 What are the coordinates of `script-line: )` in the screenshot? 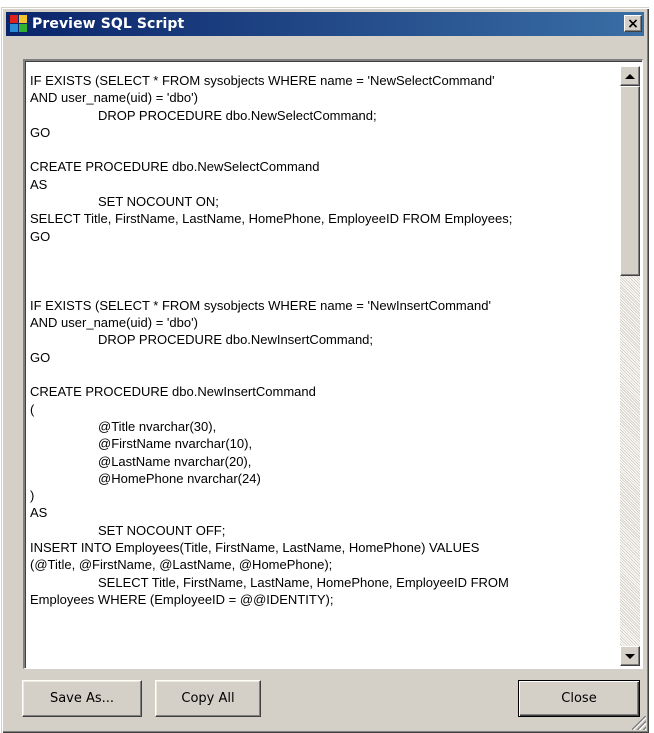 It's located at (32, 496).